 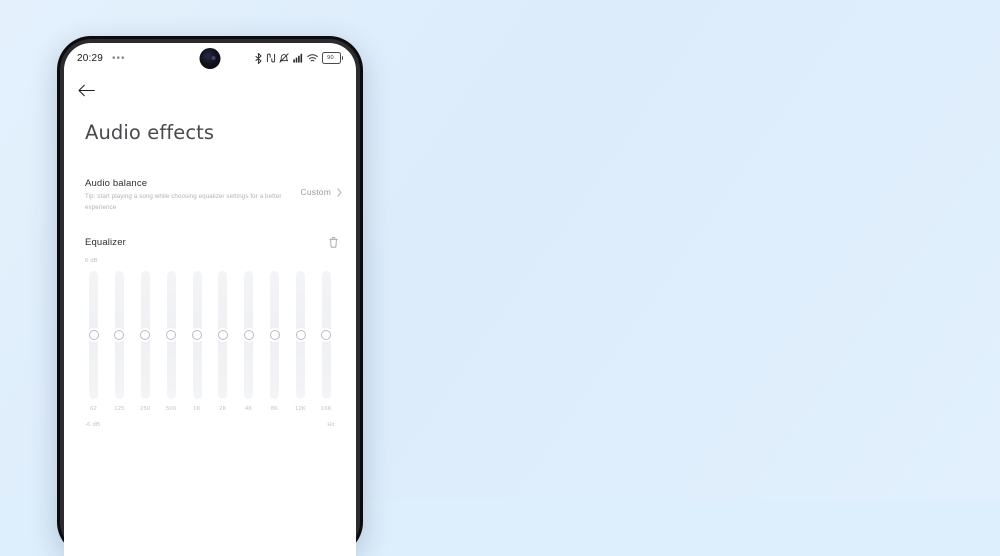 I want to click on equalizer-band: 16K, so click(x=326, y=341).